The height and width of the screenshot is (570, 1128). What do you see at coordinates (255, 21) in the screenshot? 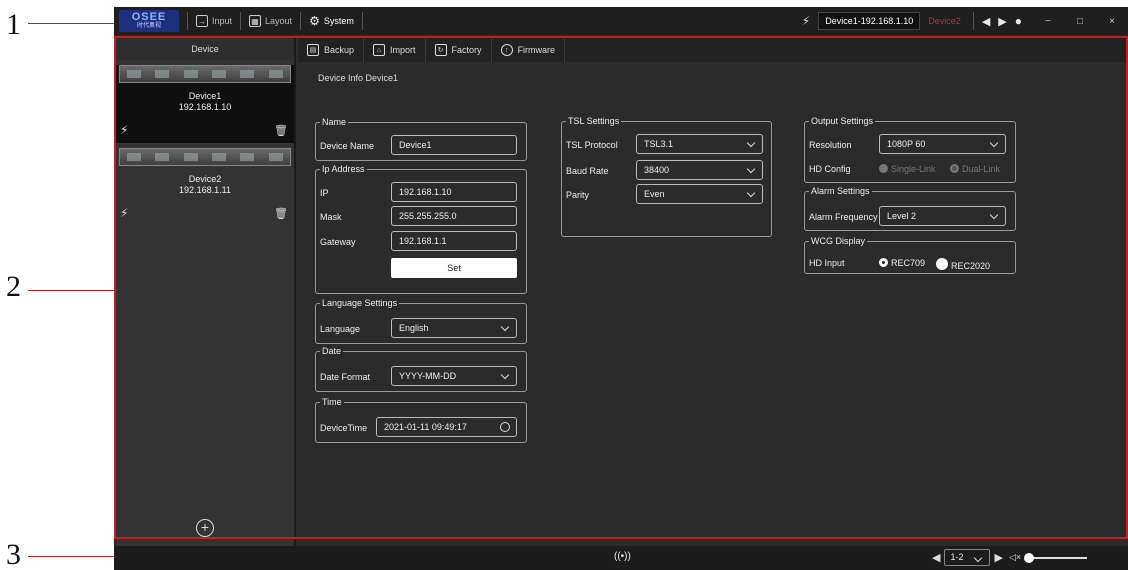
I see `layout-icon: ▦` at bounding box center [255, 21].